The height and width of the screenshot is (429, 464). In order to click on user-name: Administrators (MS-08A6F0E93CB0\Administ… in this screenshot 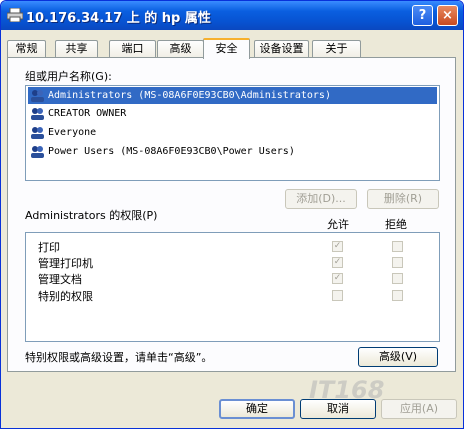, I will do `click(189, 95)`.